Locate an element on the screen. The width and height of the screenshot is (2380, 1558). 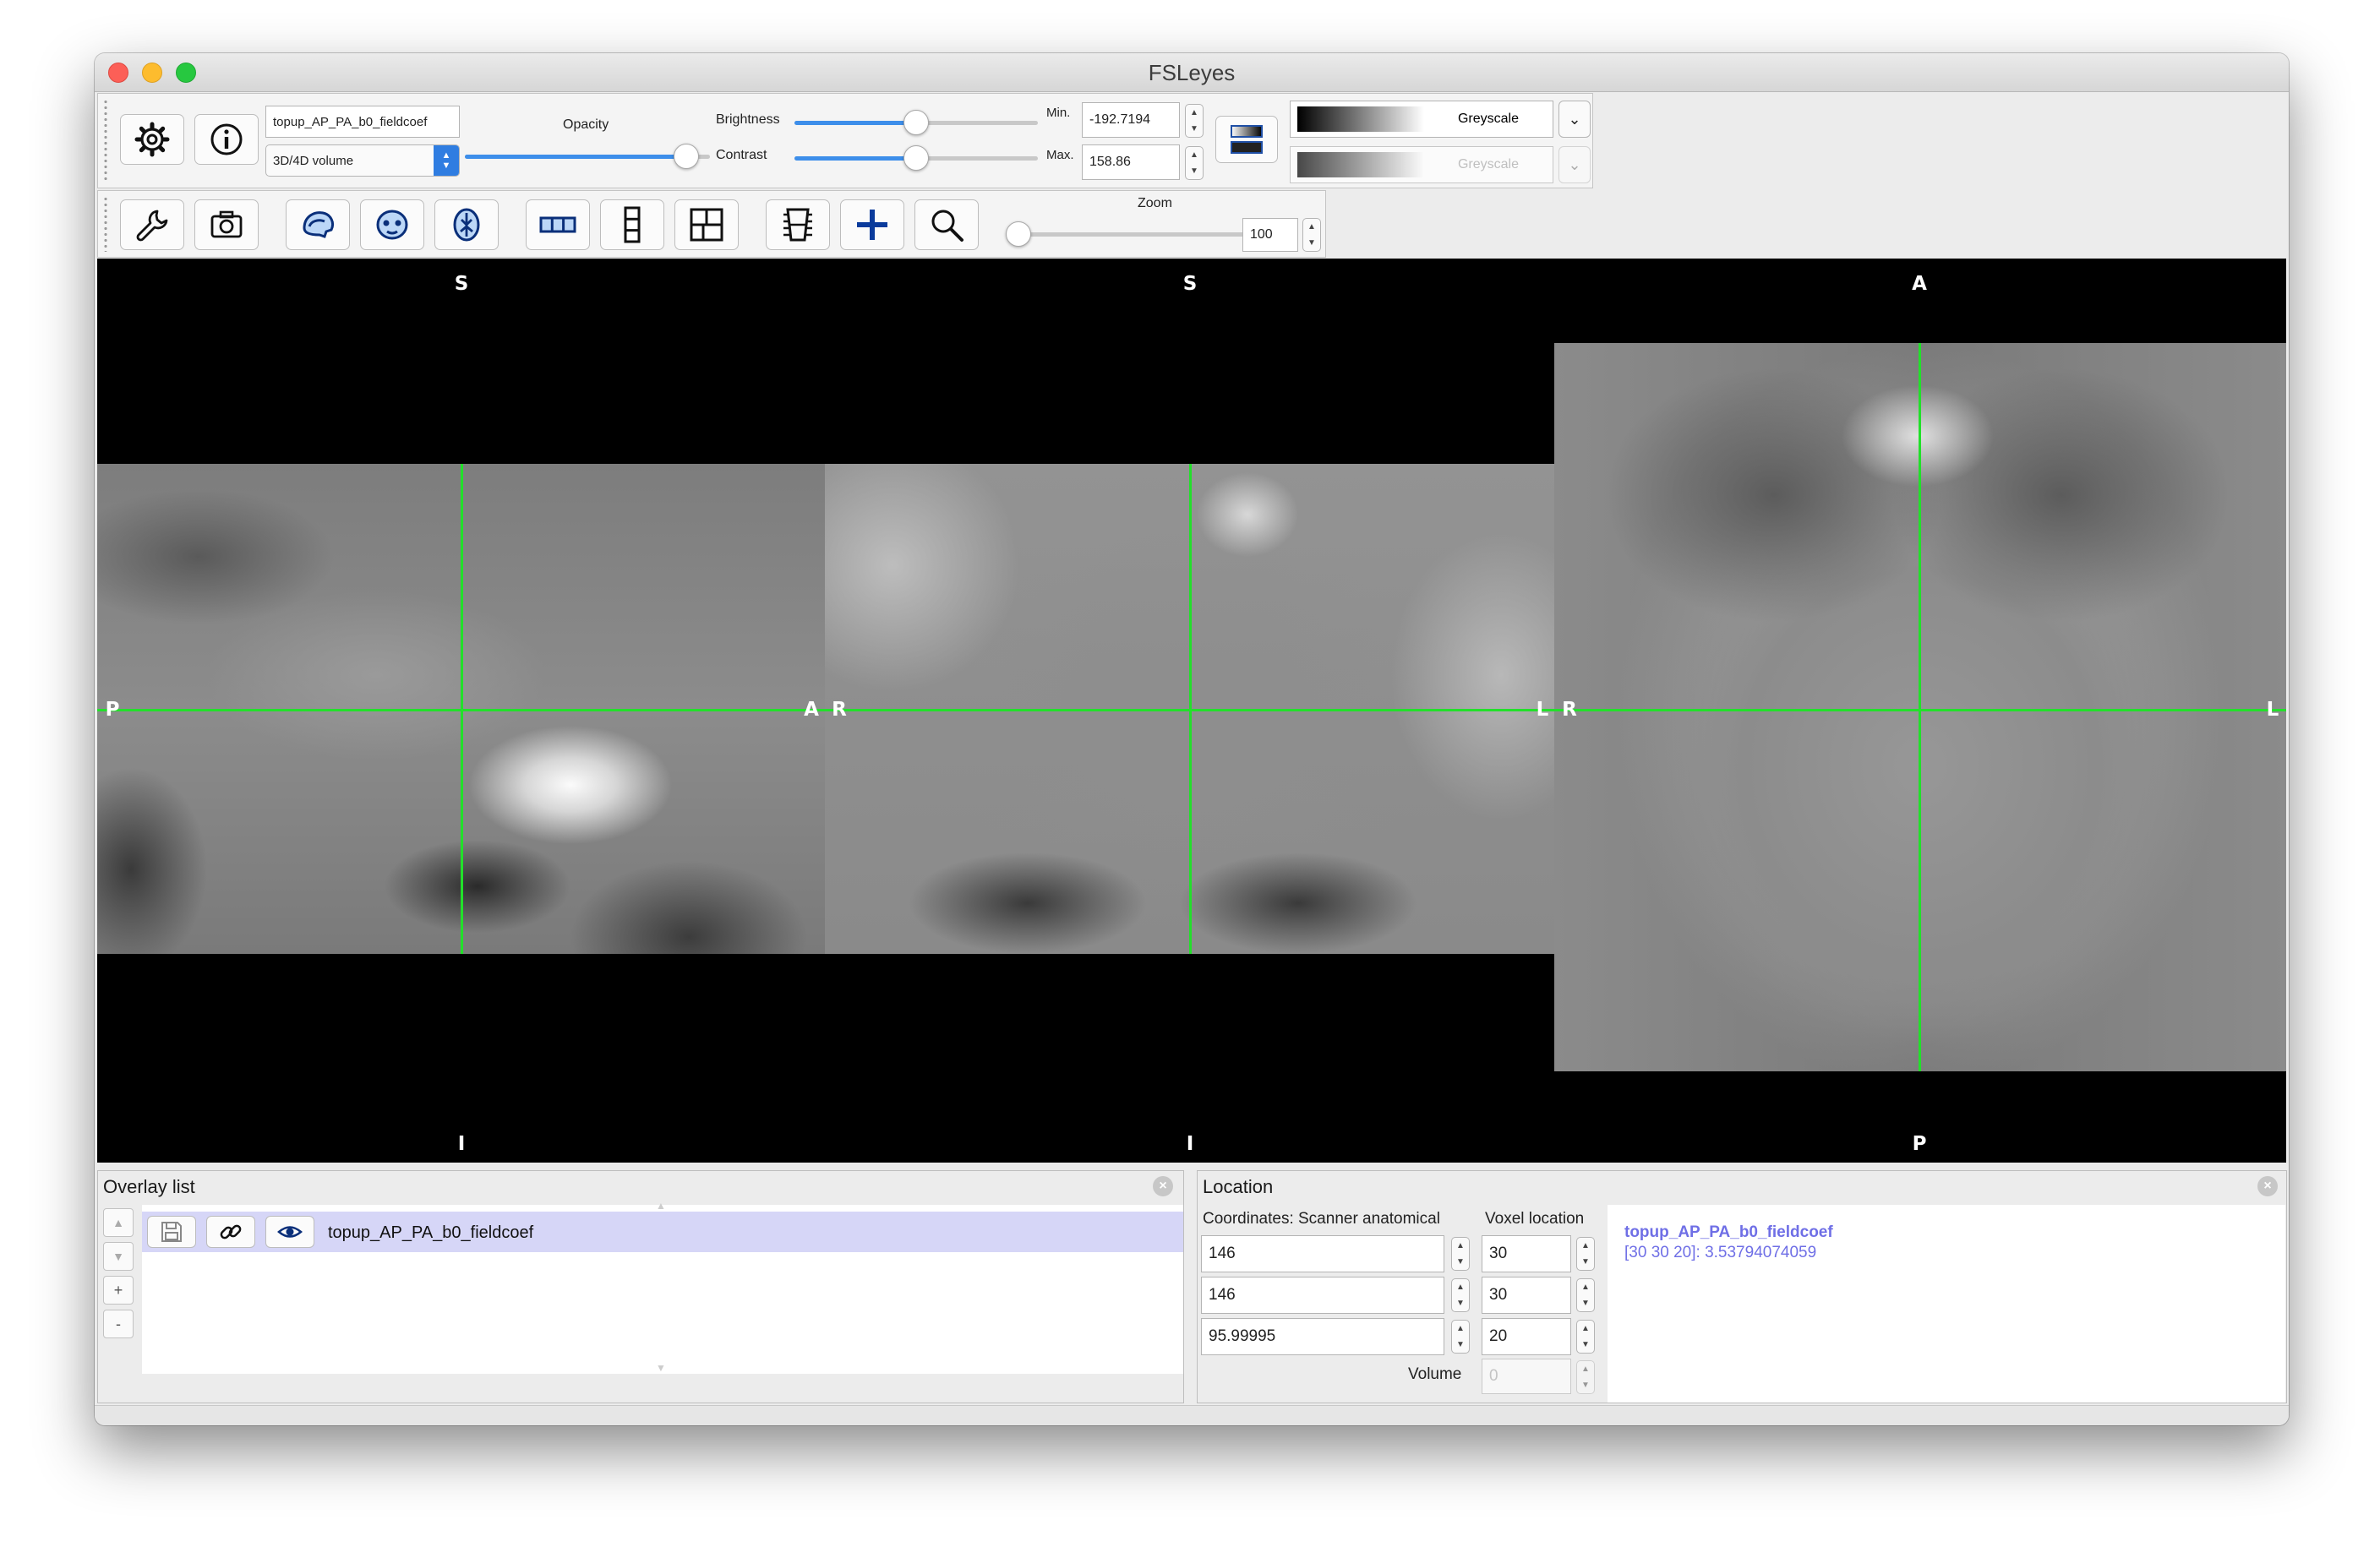
coordinate-y-input: 146 is located at coordinates (1322, 1295).